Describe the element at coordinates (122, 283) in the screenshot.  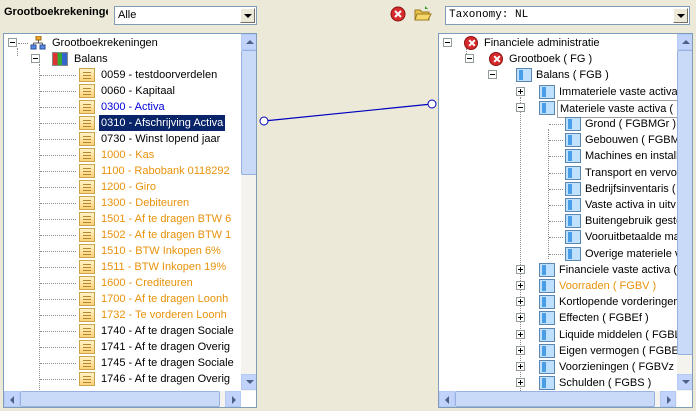
I see `tree-row: 1600 - Crediteuren` at that location.